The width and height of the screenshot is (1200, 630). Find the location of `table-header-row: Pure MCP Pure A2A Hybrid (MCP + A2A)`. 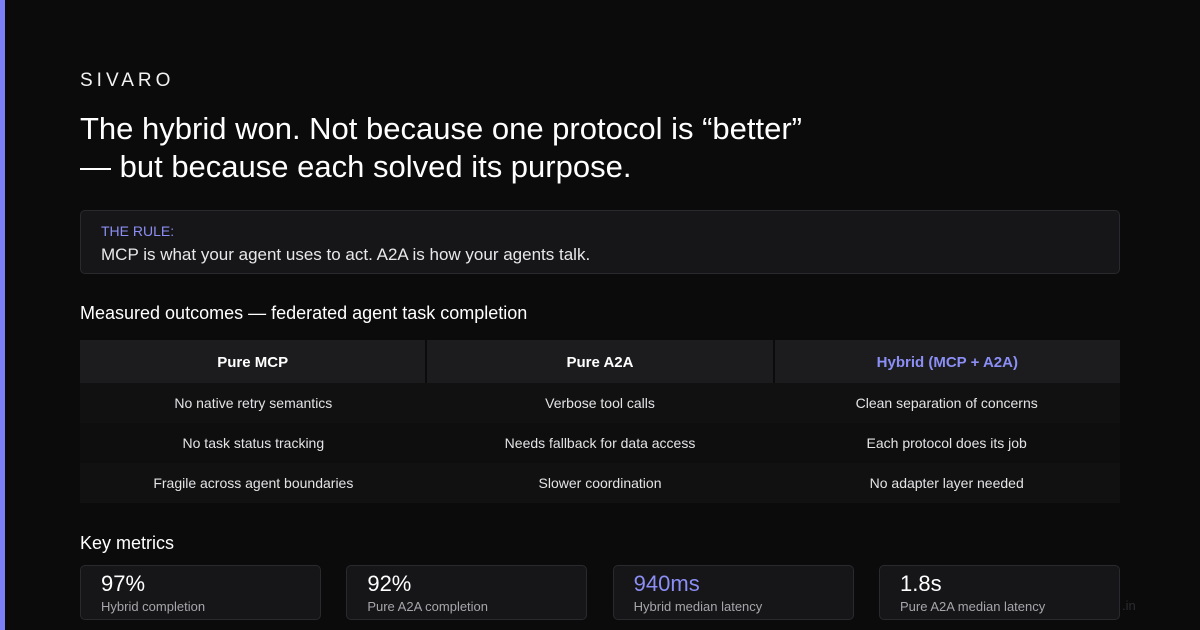

table-header-row: Pure MCP Pure A2A Hybrid (MCP + A2A) is located at coordinates (600, 361).